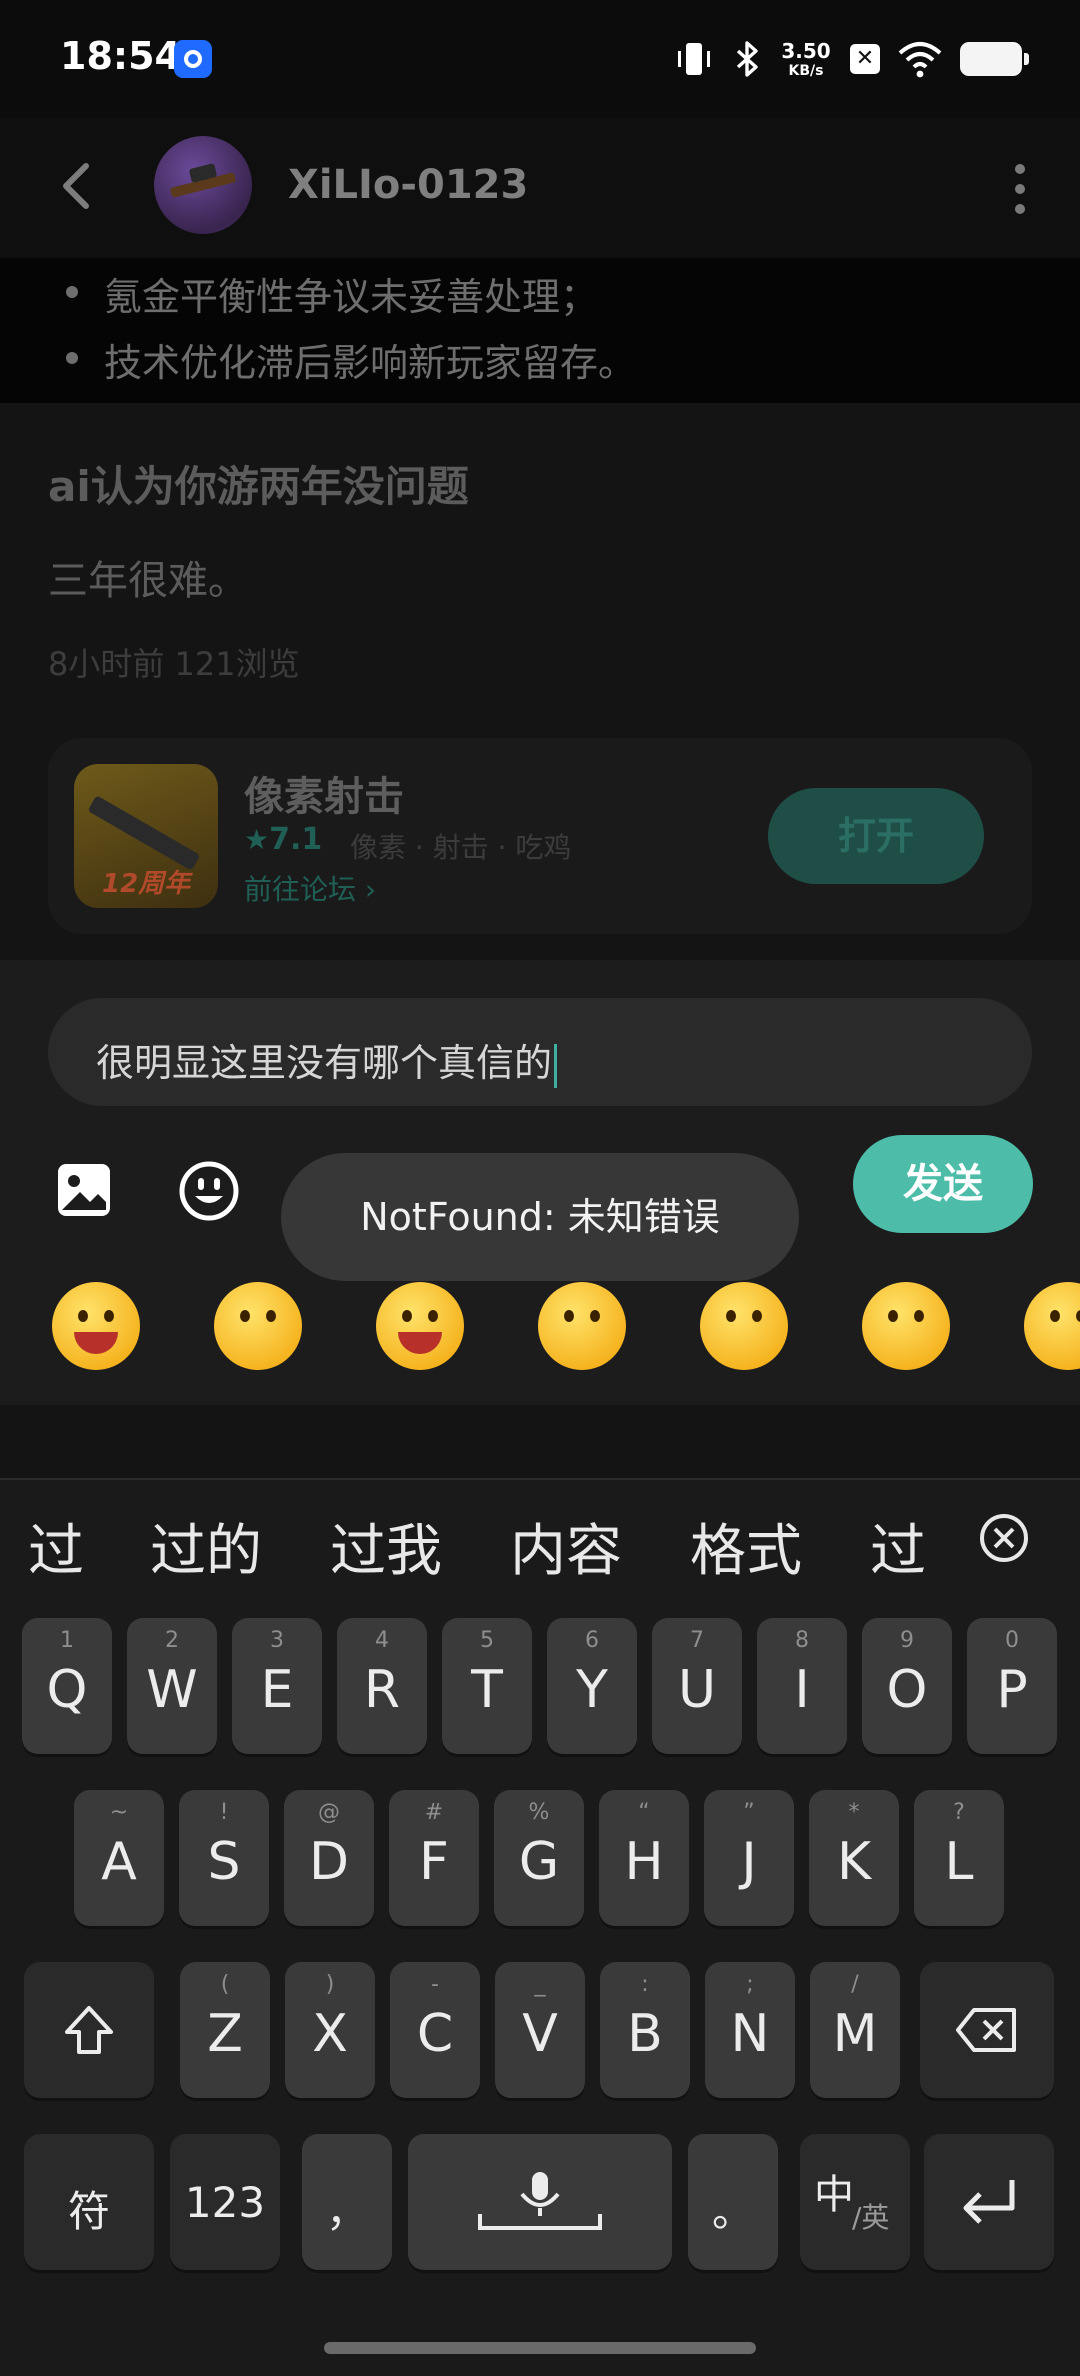 The width and height of the screenshot is (1080, 2376). I want to click on candidate-item: 内容, so click(566, 1546).